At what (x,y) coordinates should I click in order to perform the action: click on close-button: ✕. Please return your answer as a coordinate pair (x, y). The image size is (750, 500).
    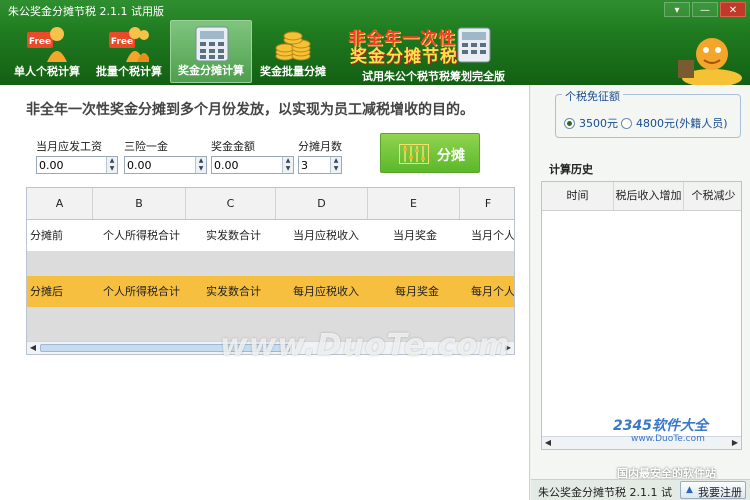
    Looking at the image, I should click on (733, 9).